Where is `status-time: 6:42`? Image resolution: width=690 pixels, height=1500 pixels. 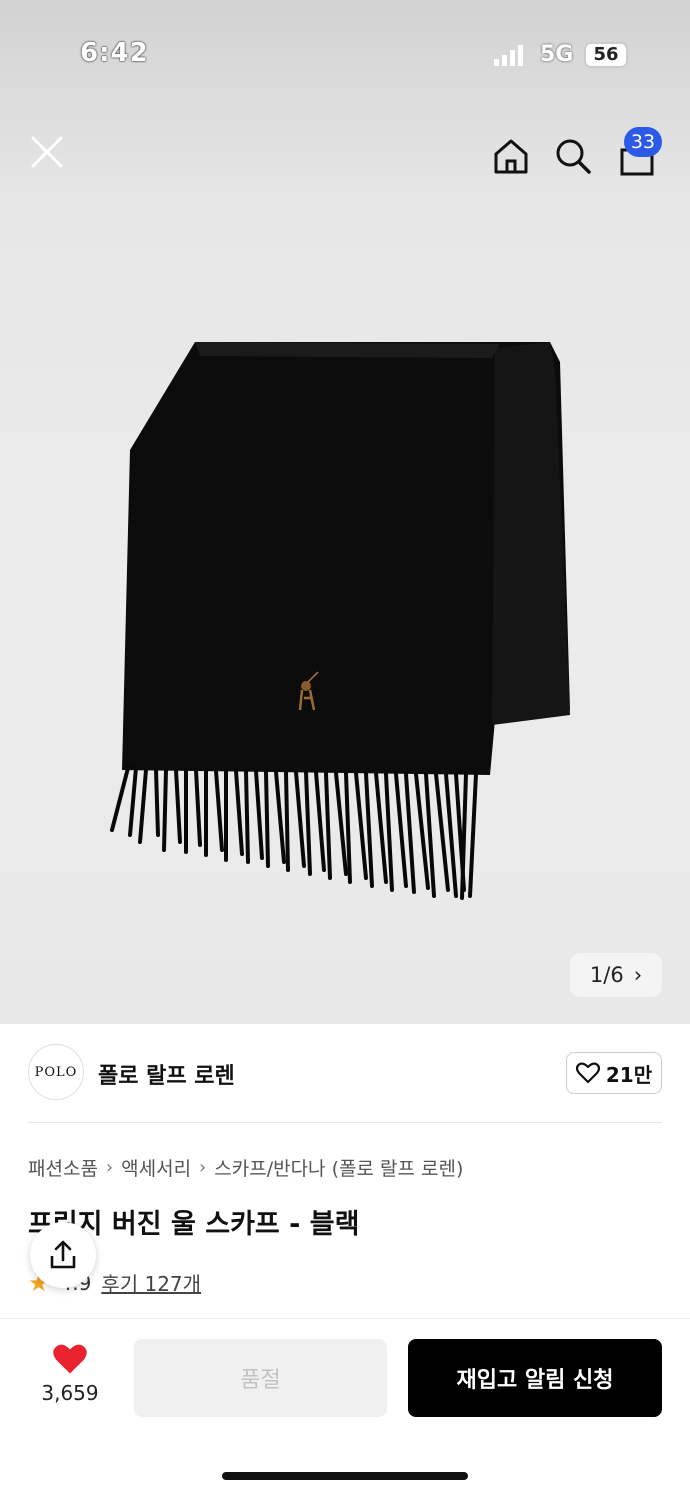
status-time: 6:42 is located at coordinates (114, 53).